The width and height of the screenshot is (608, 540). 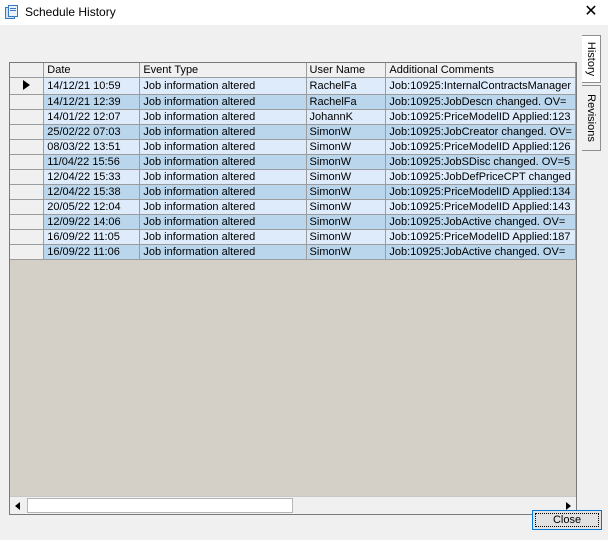 I want to click on row-selector-header, so click(x=27, y=70).